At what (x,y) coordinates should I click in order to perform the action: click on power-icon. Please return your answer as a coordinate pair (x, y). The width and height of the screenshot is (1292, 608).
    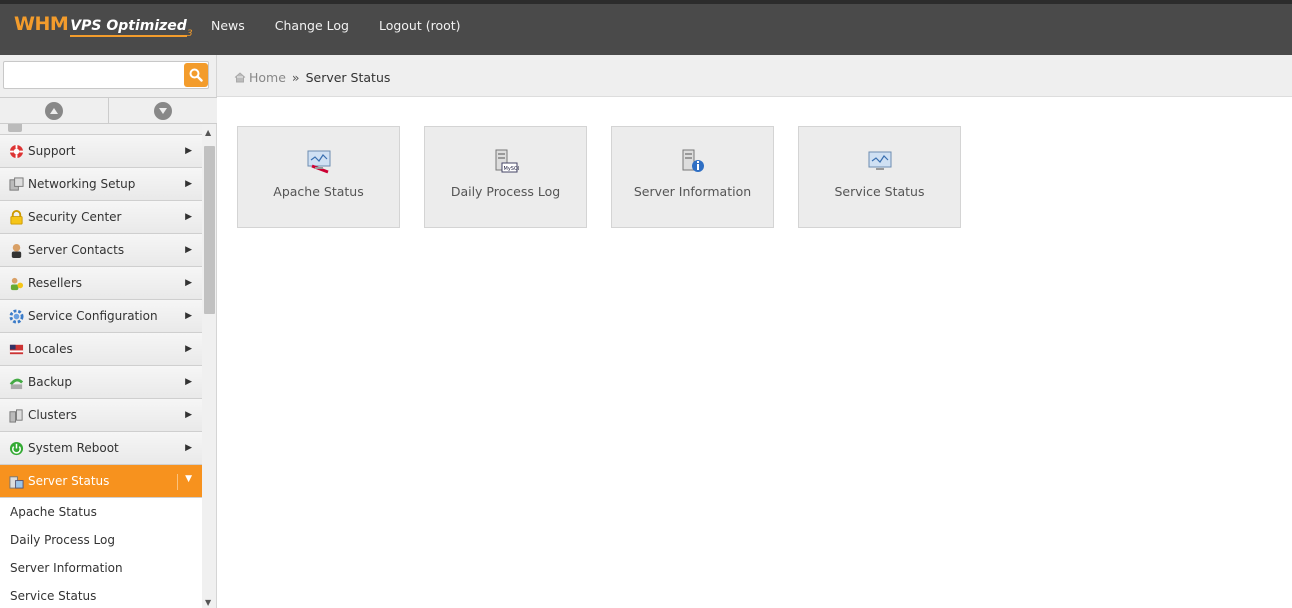
    Looking at the image, I should click on (16, 448).